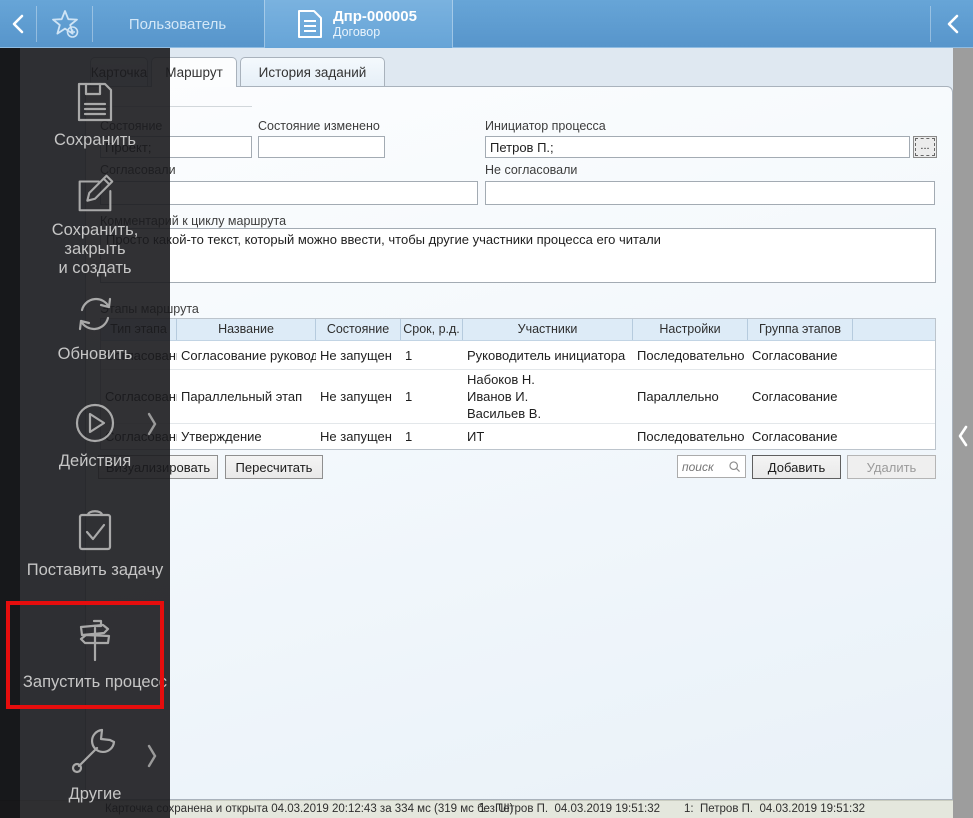  Describe the element at coordinates (95, 570) in the screenshot. I see `menu-item-label: Поставить задачу` at that location.